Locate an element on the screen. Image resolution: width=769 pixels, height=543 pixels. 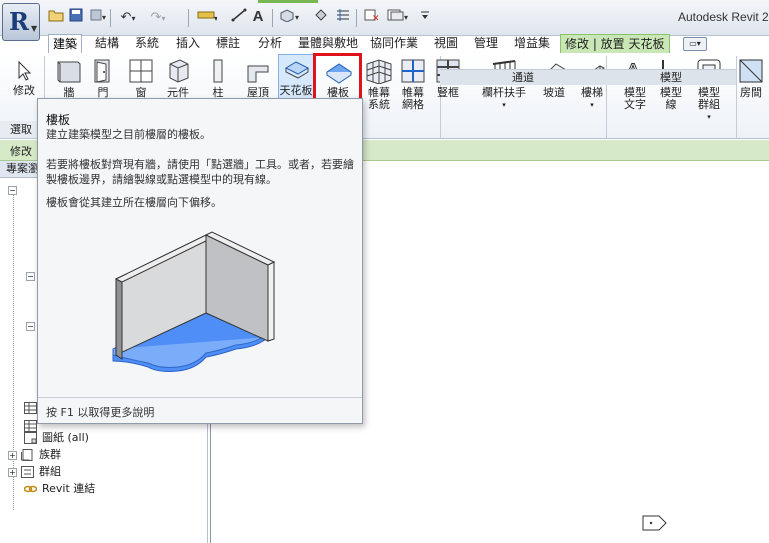
tab-view: 視圖 is located at coordinates (446, 44).